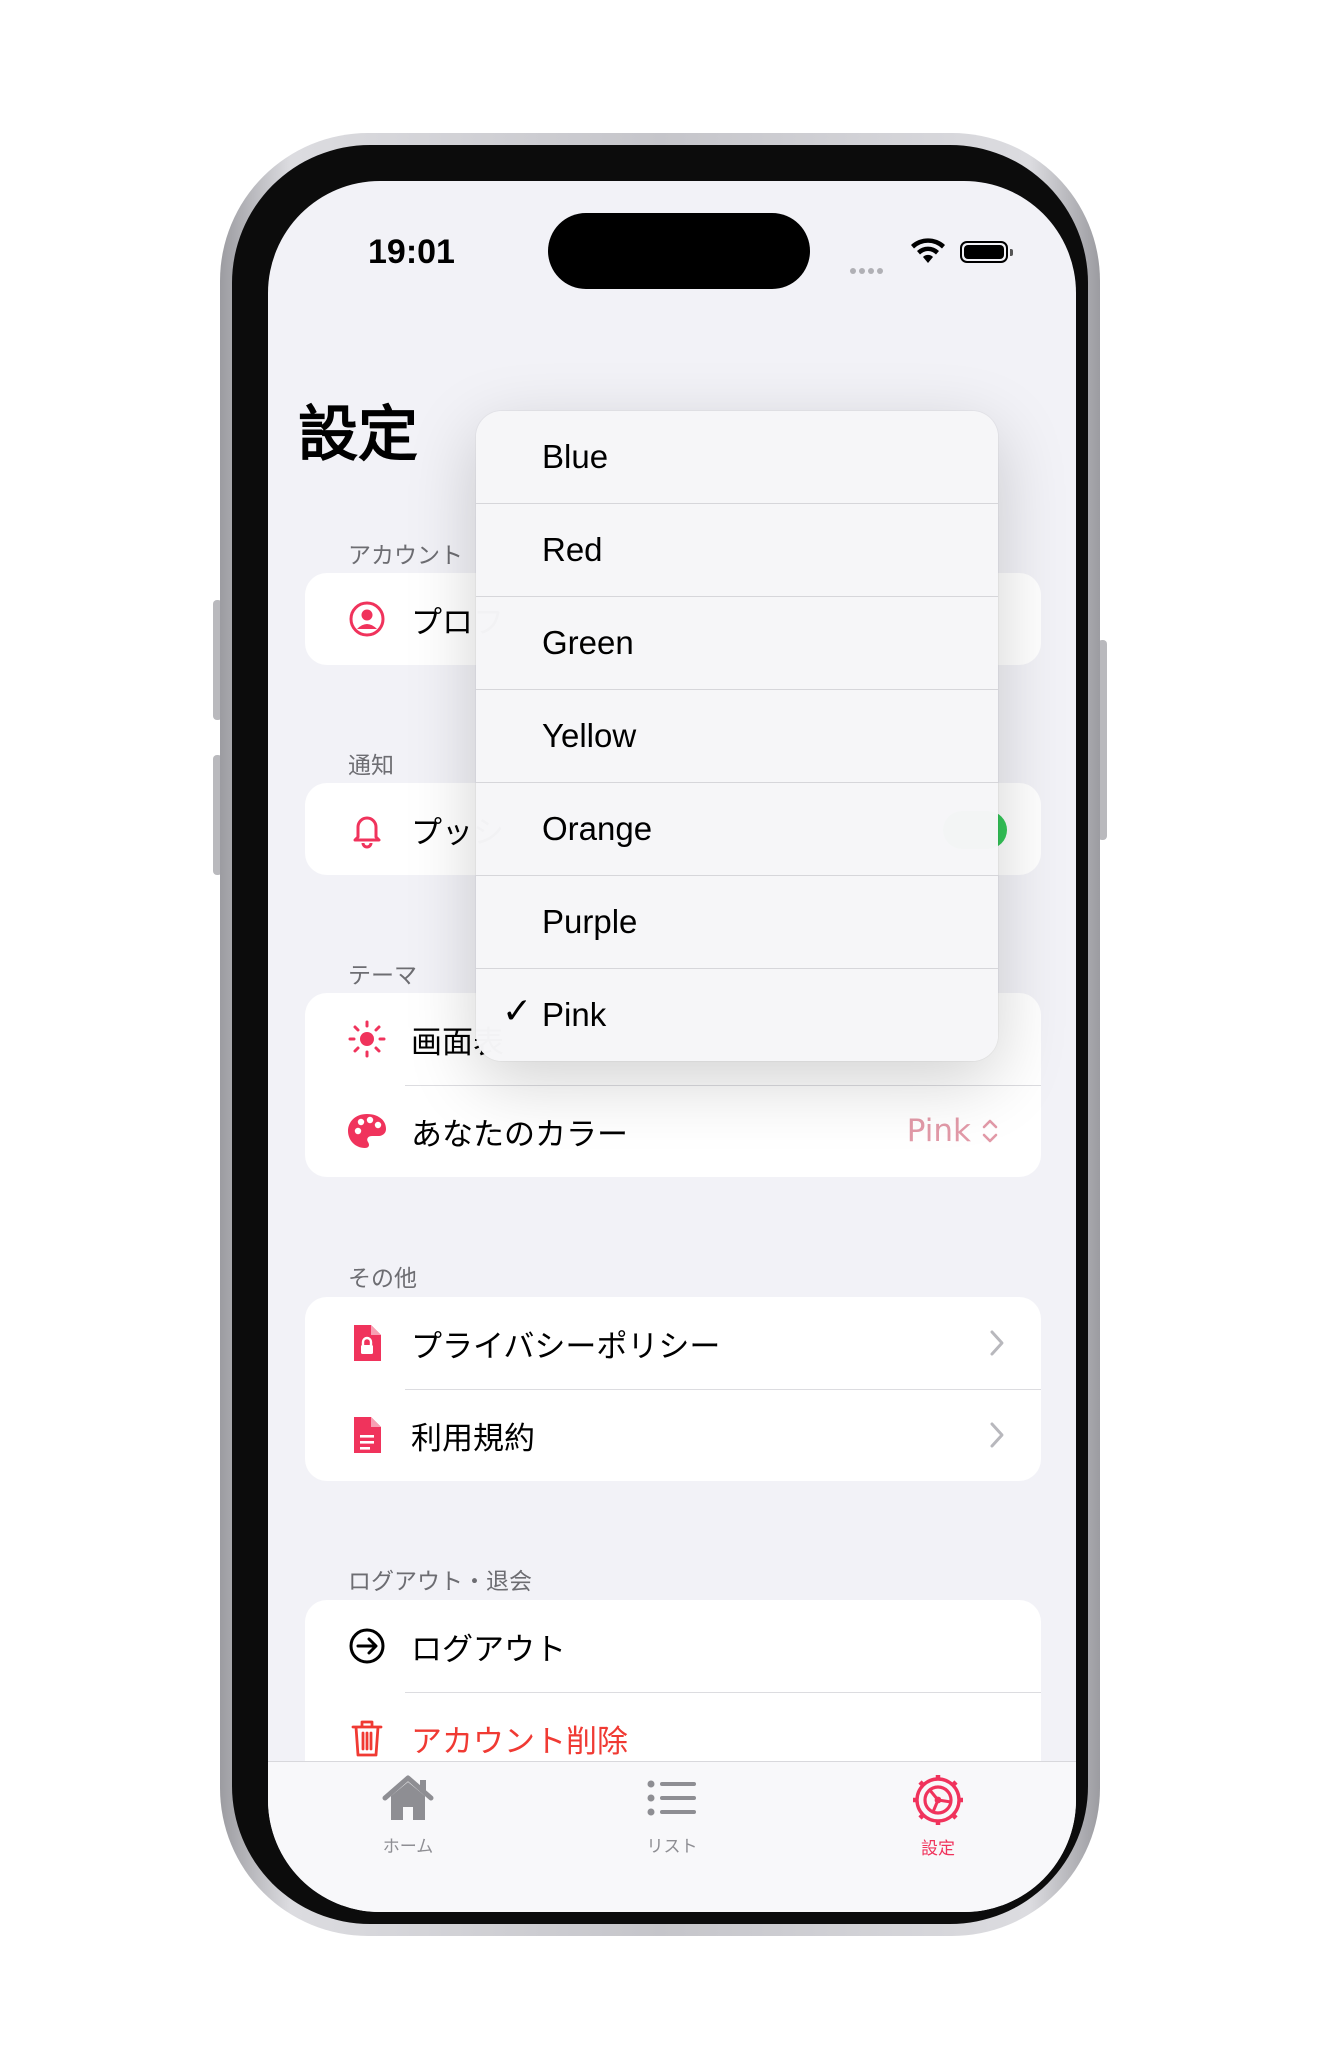  I want to click on checkmark-icon: ✓, so click(517, 1011).